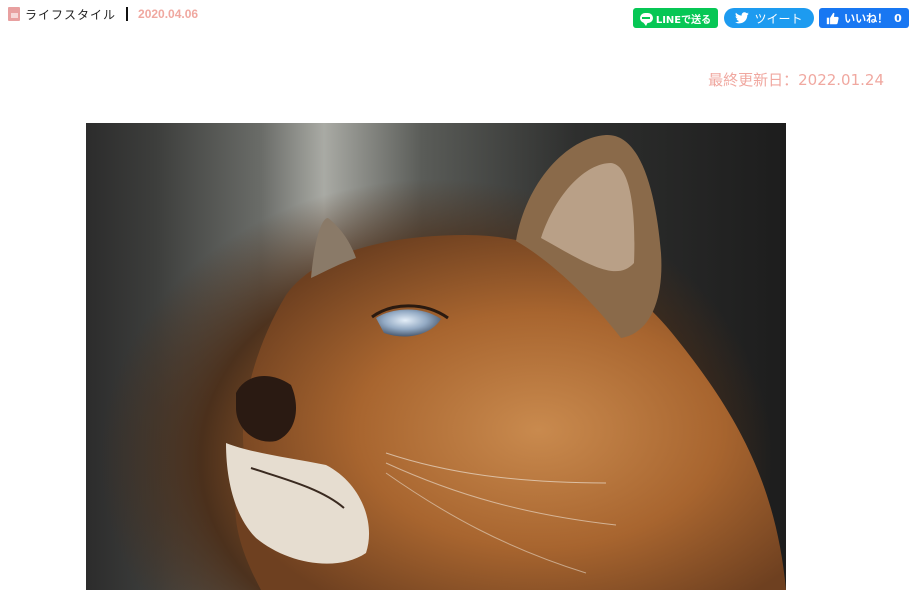 The image size is (914, 595). I want to click on like-label: いいね！, so click(866, 18).